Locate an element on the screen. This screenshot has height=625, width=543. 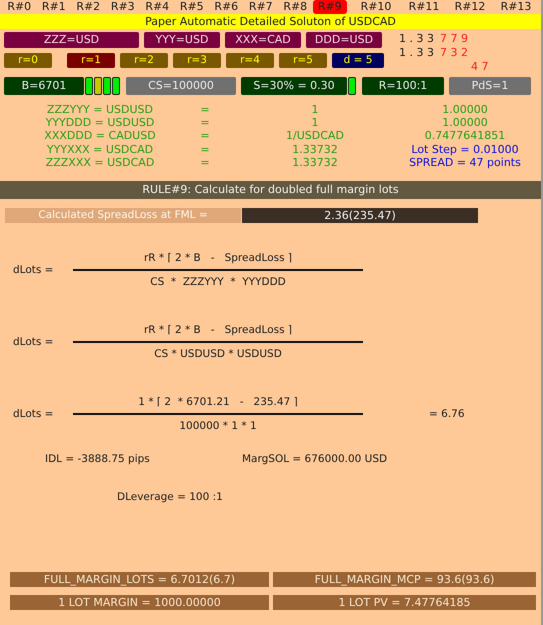
summary-bar: FULL_MARGIN_LOTS = 6.7012(6.7) is located at coordinates (139, 580).